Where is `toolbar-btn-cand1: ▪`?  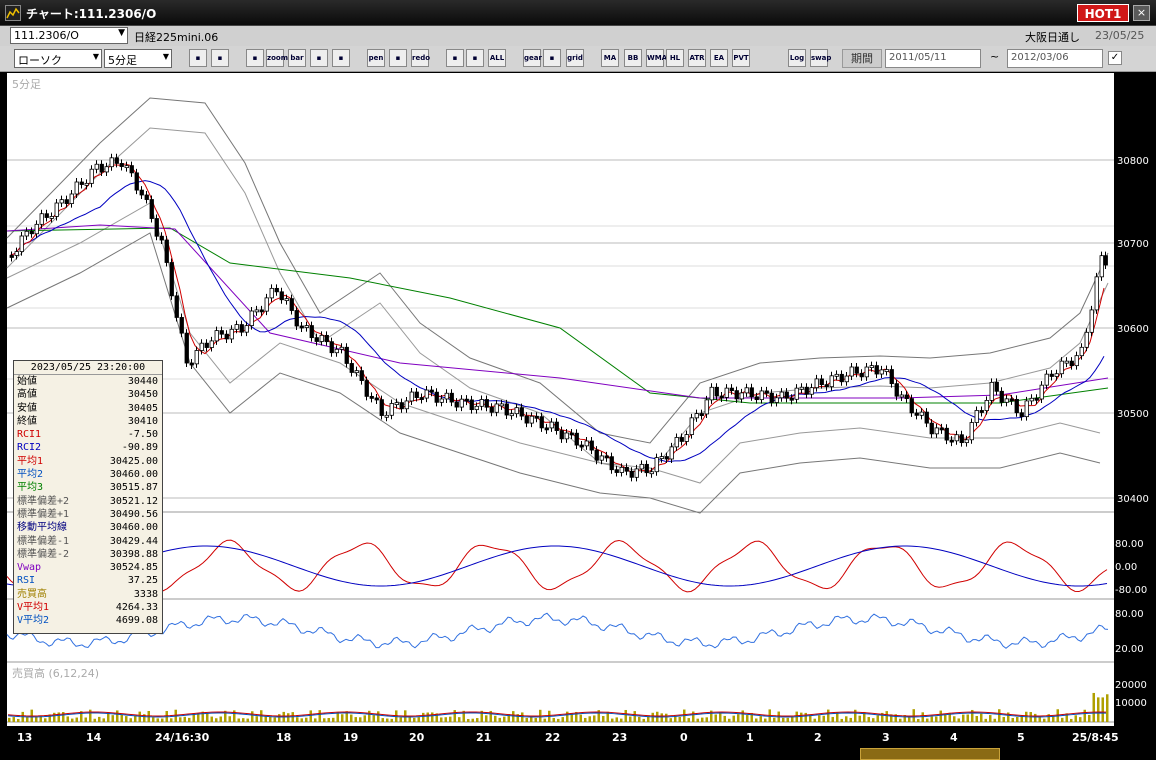 toolbar-btn-cand1: ▪ is located at coordinates (455, 58).